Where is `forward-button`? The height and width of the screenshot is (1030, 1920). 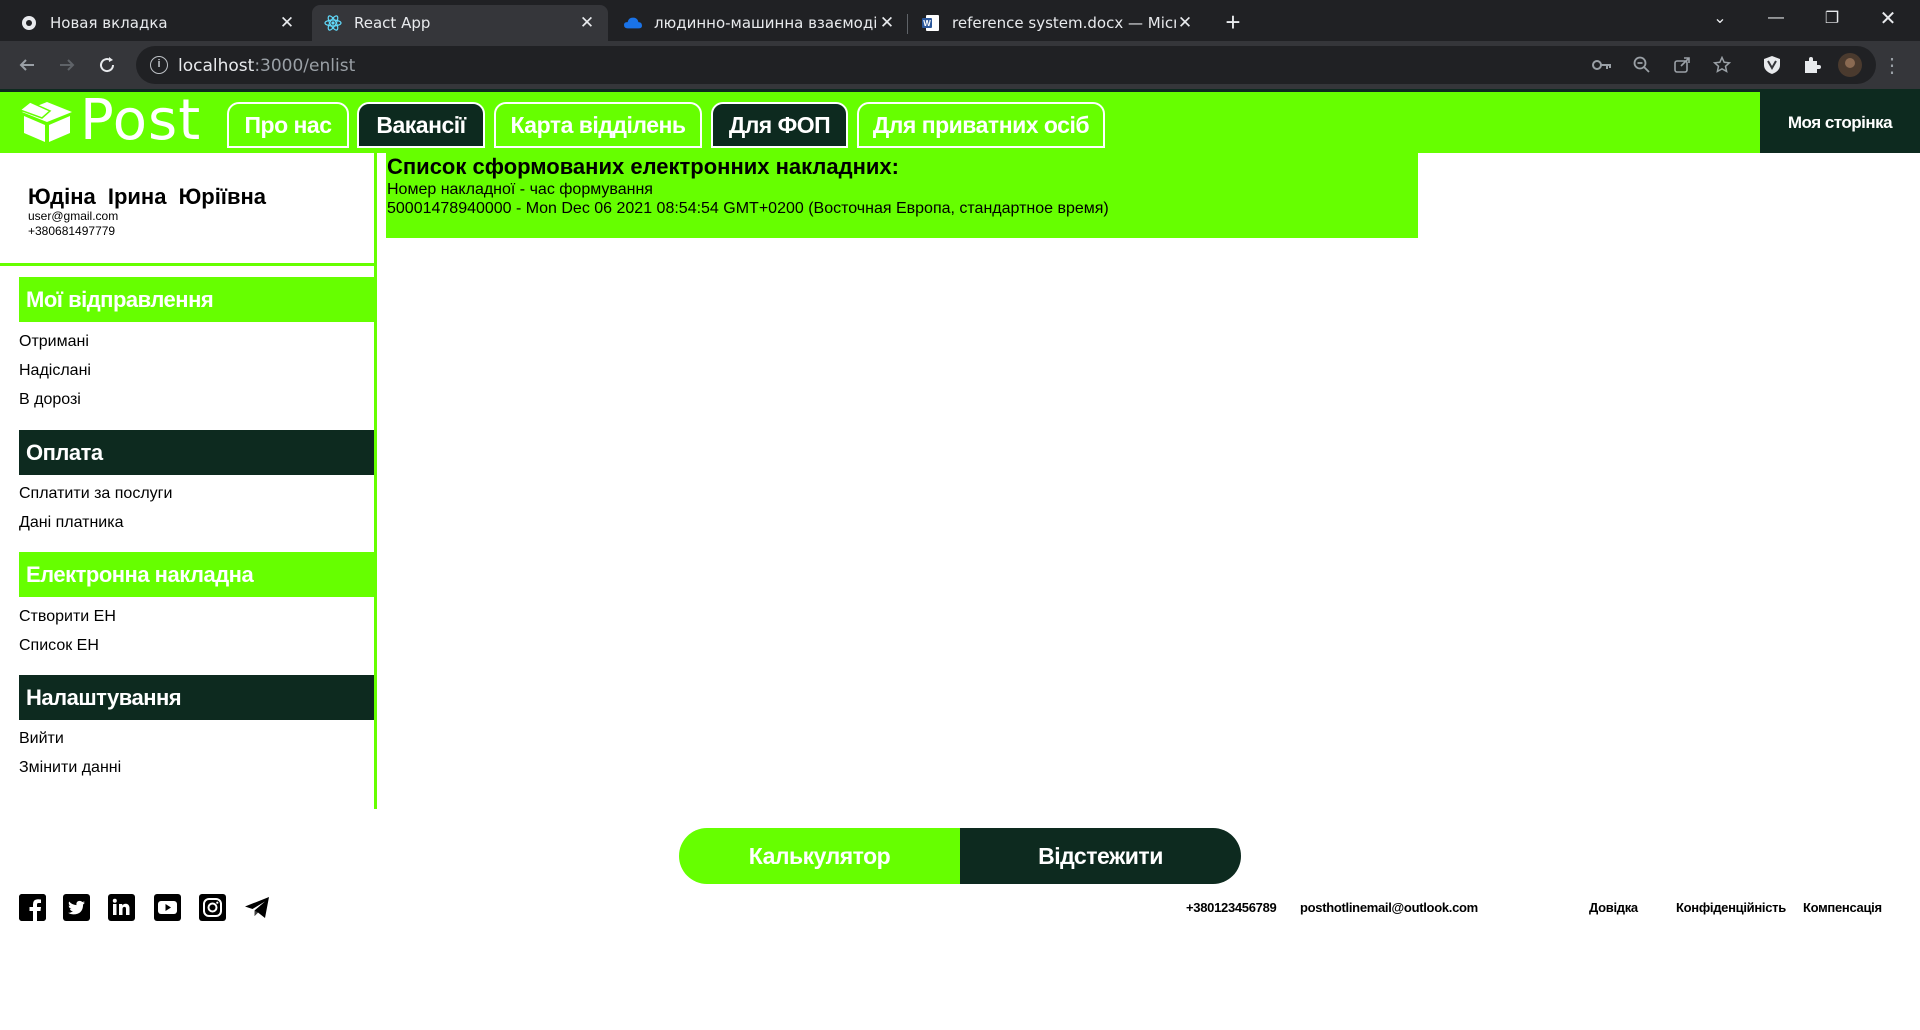
forward-button is located at coordinates (67, 65).